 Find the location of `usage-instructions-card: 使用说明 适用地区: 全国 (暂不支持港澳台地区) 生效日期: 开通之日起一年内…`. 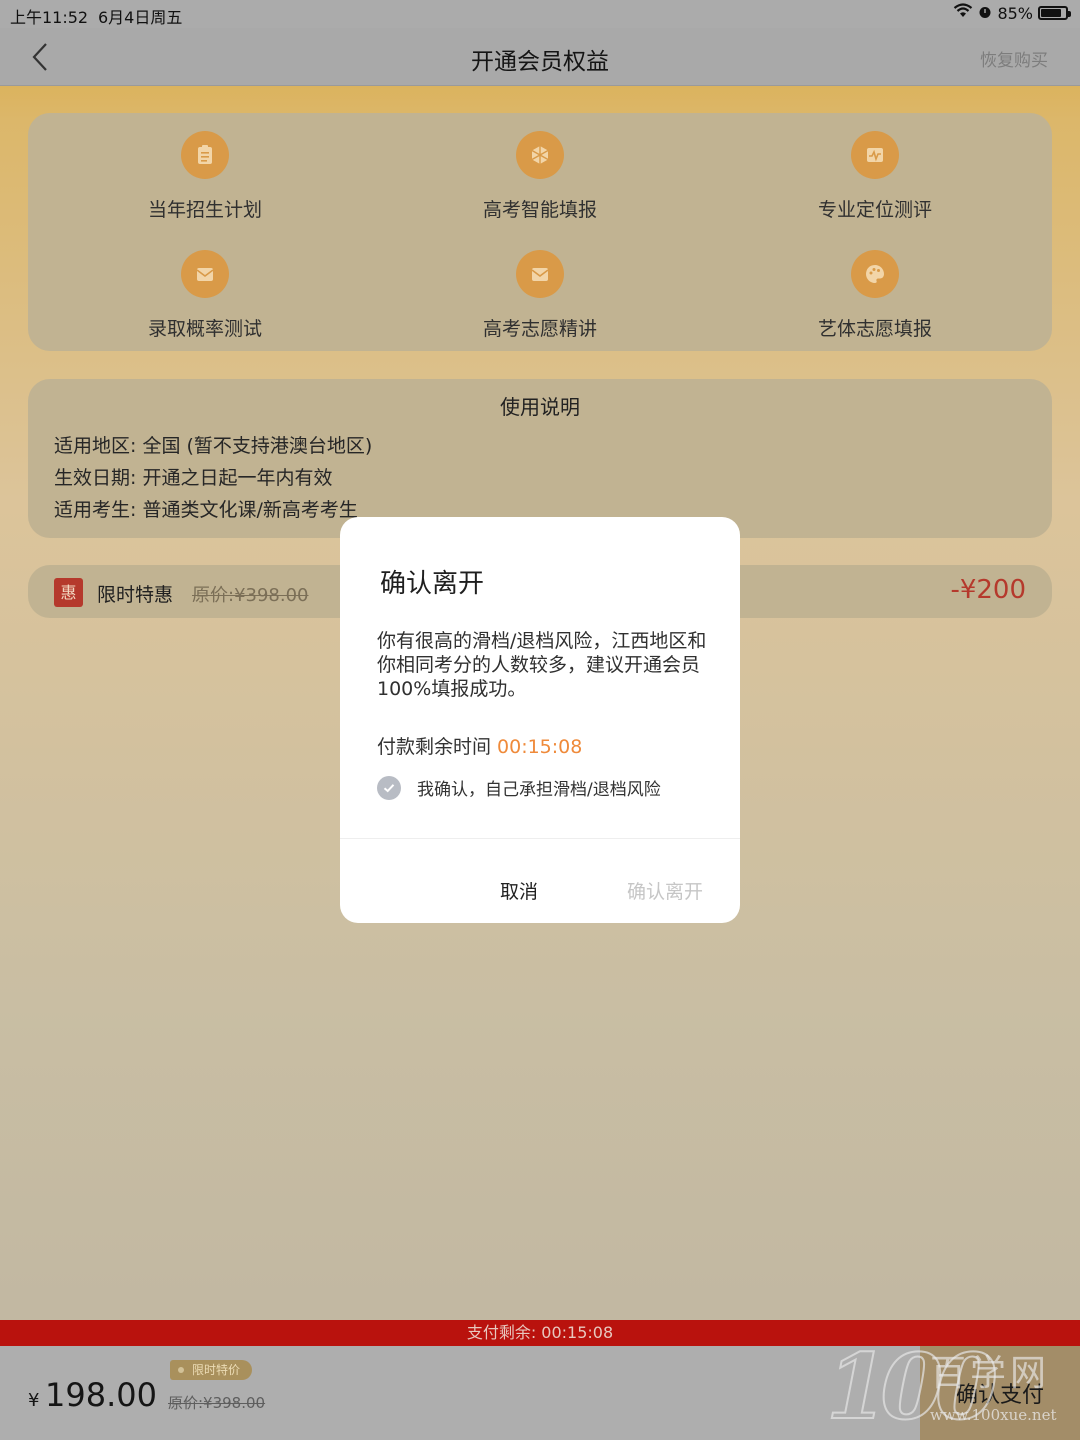

usage-instructions-card: 使用说明 适用地区: 全国 (暂不支持港澳台地区) 生效日期: 开通之日起一年内… is located at coordinates (540, 458).